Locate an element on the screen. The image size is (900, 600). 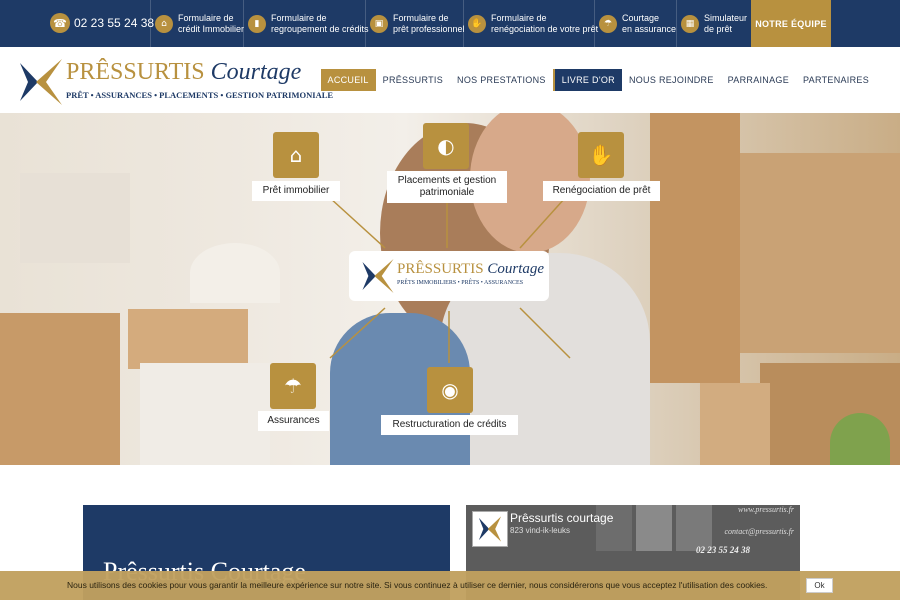
phone-contact: ☎ 02 23 55 24 38 is located at coordinates (102, 23).